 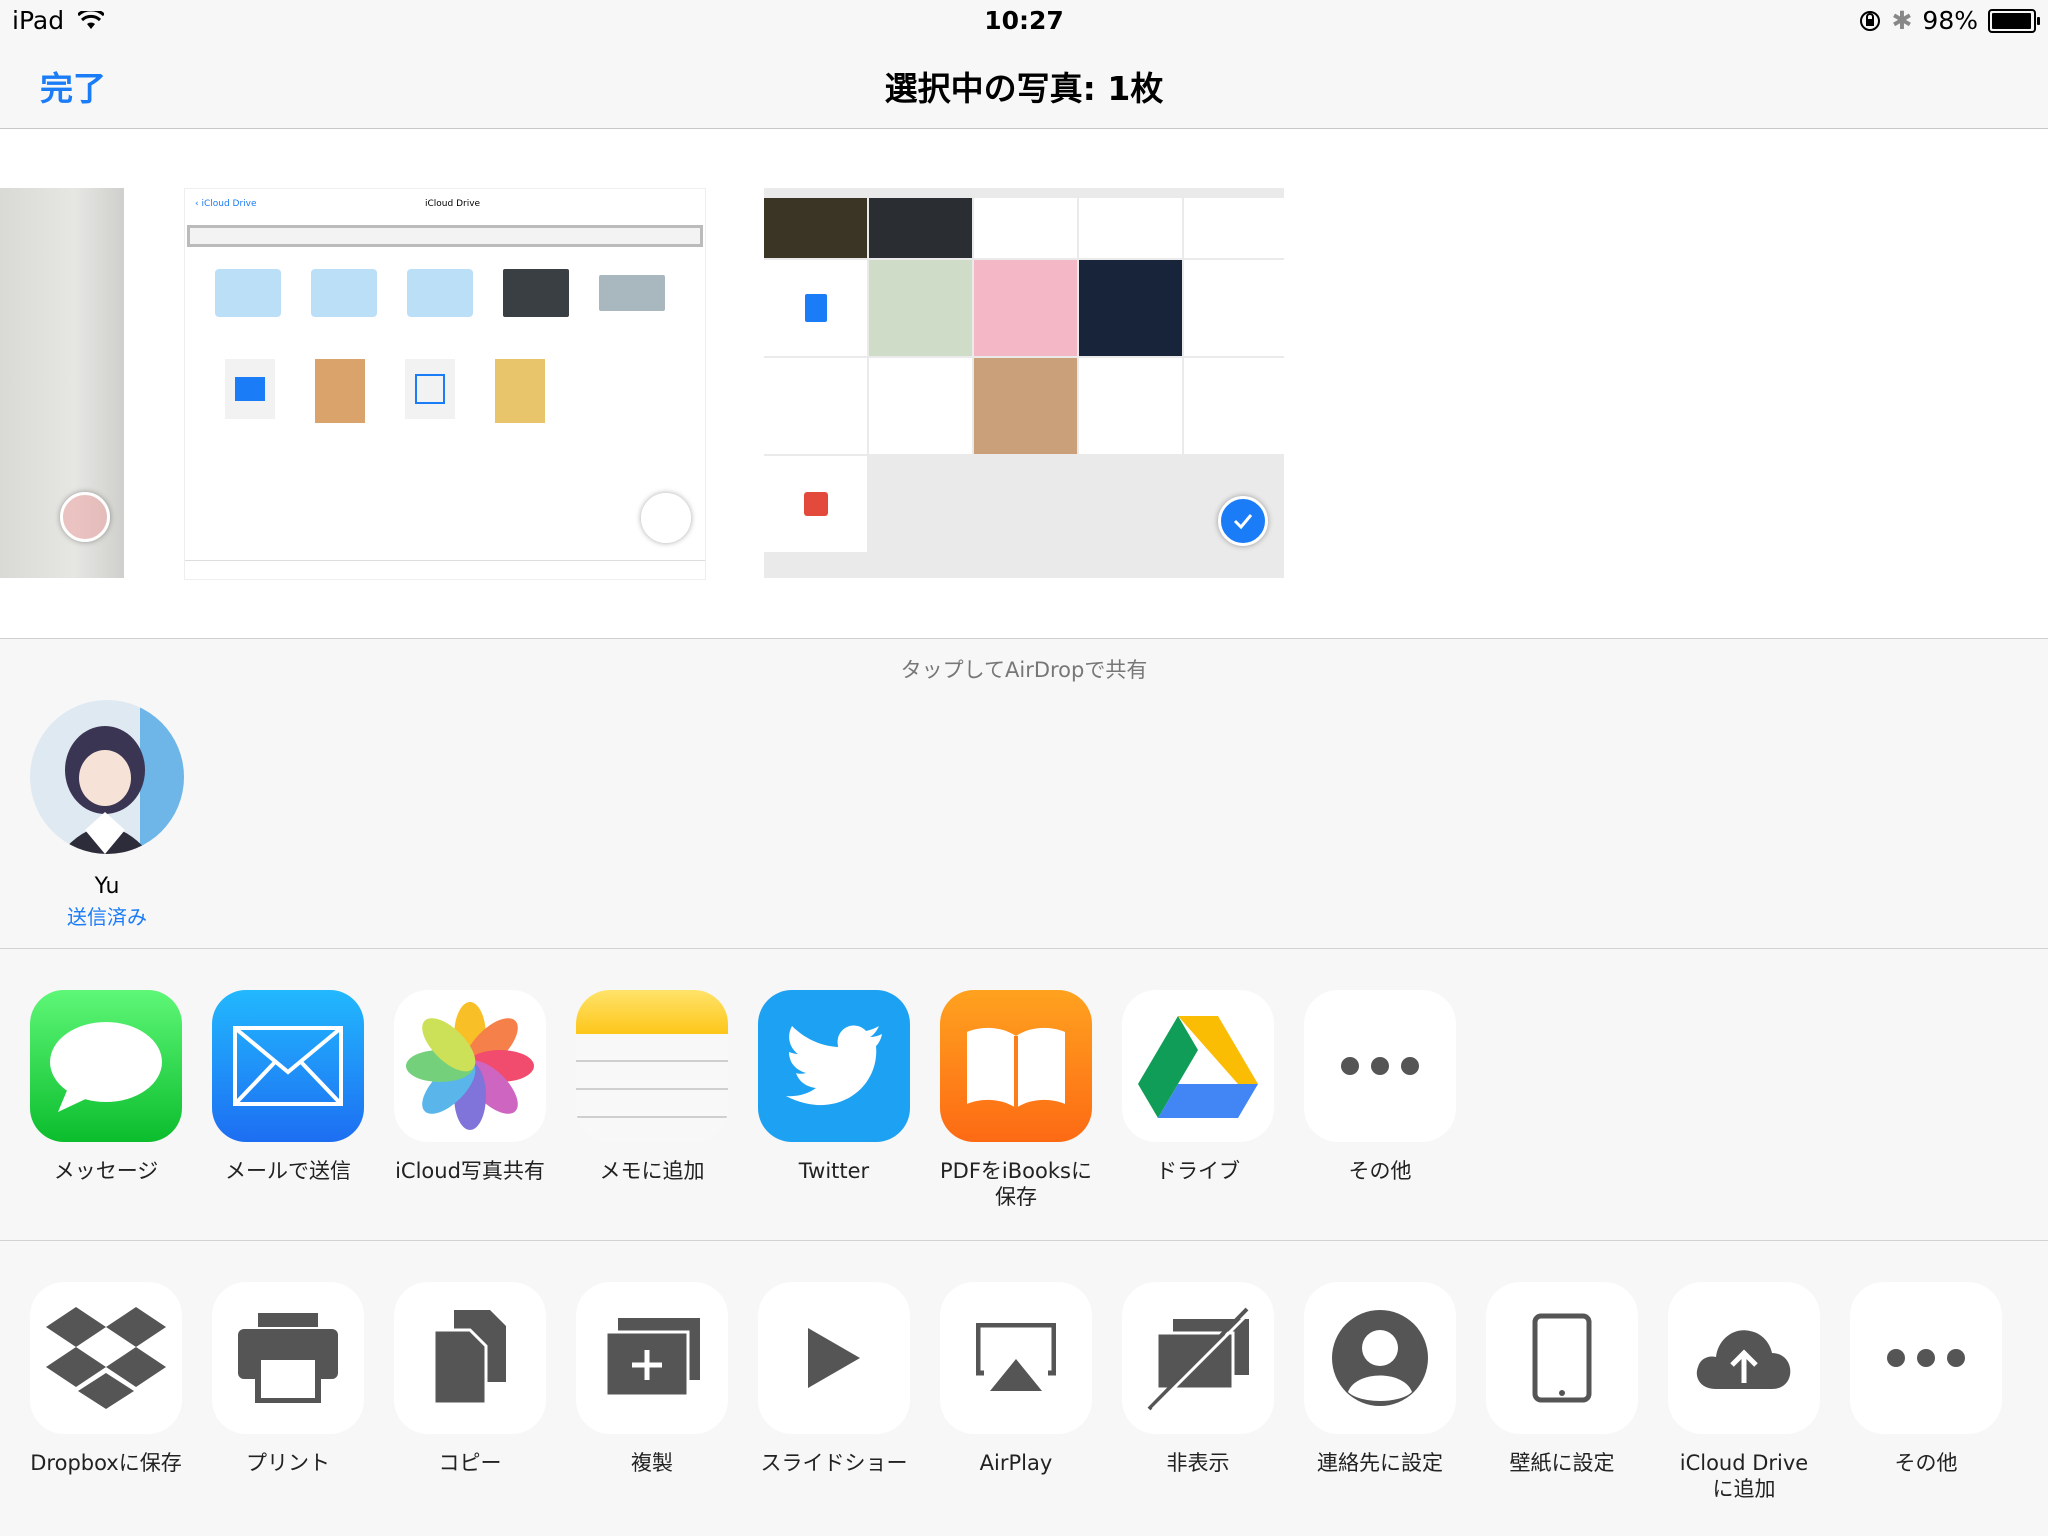 What do you see at coordinates (652, 1463) in the screenshot?
I see `action-label: 複製` at bounding box center [652, 1463].